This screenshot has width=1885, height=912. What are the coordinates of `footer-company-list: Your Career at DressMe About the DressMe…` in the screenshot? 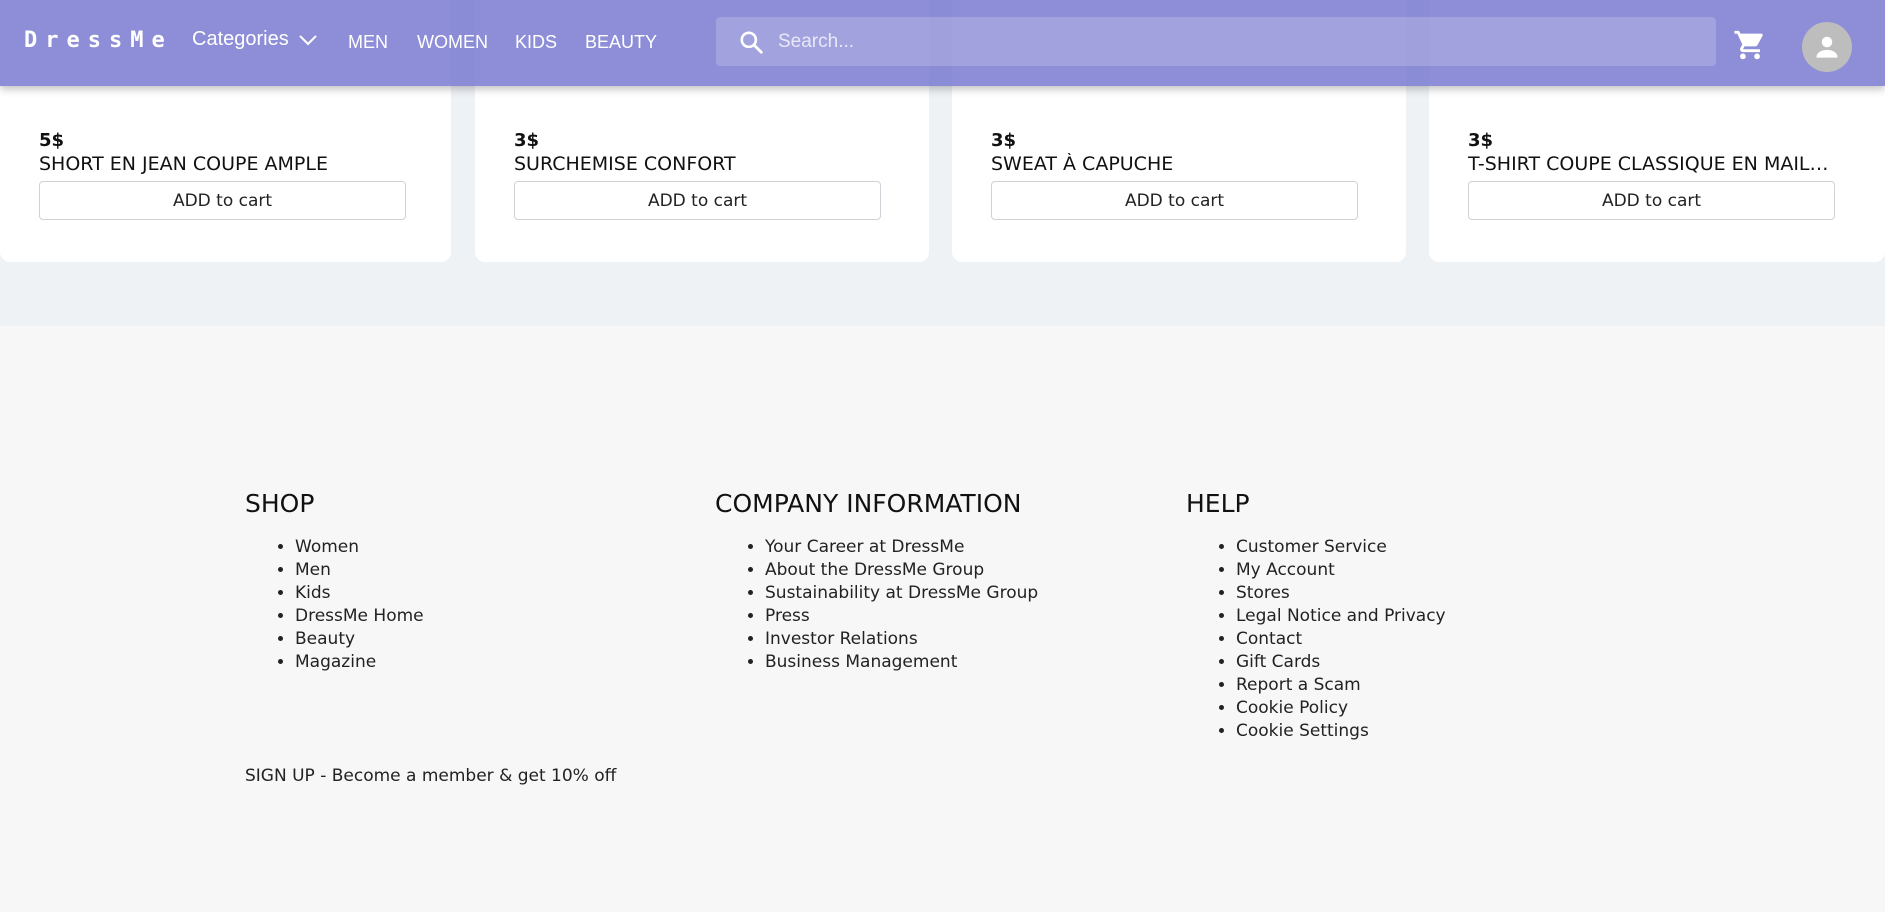 It's located at (876, 605).